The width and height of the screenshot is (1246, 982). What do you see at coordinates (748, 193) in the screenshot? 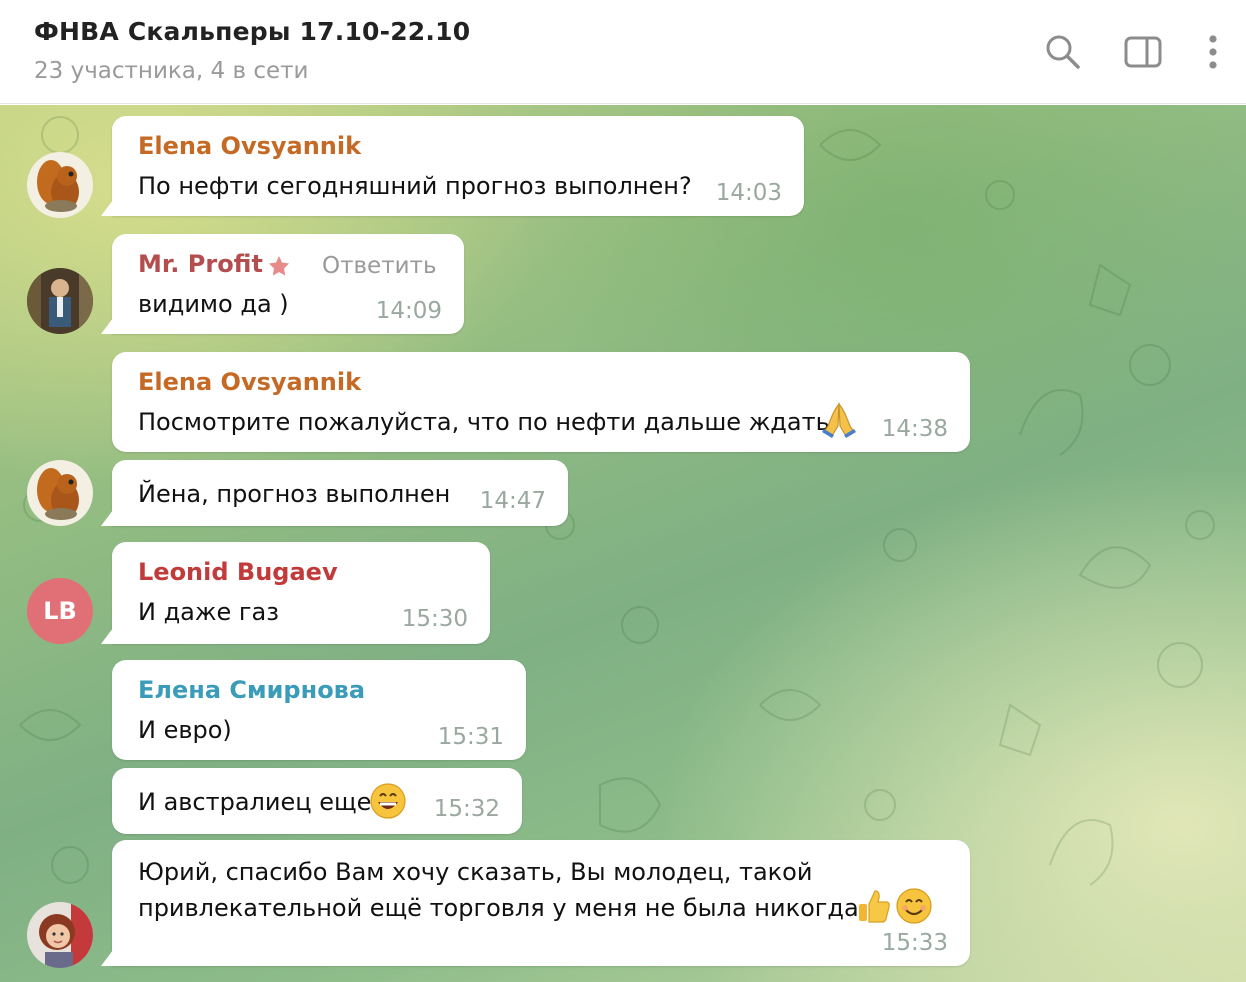
I see `message-time: 14:03` at bounding box center [748, 193].